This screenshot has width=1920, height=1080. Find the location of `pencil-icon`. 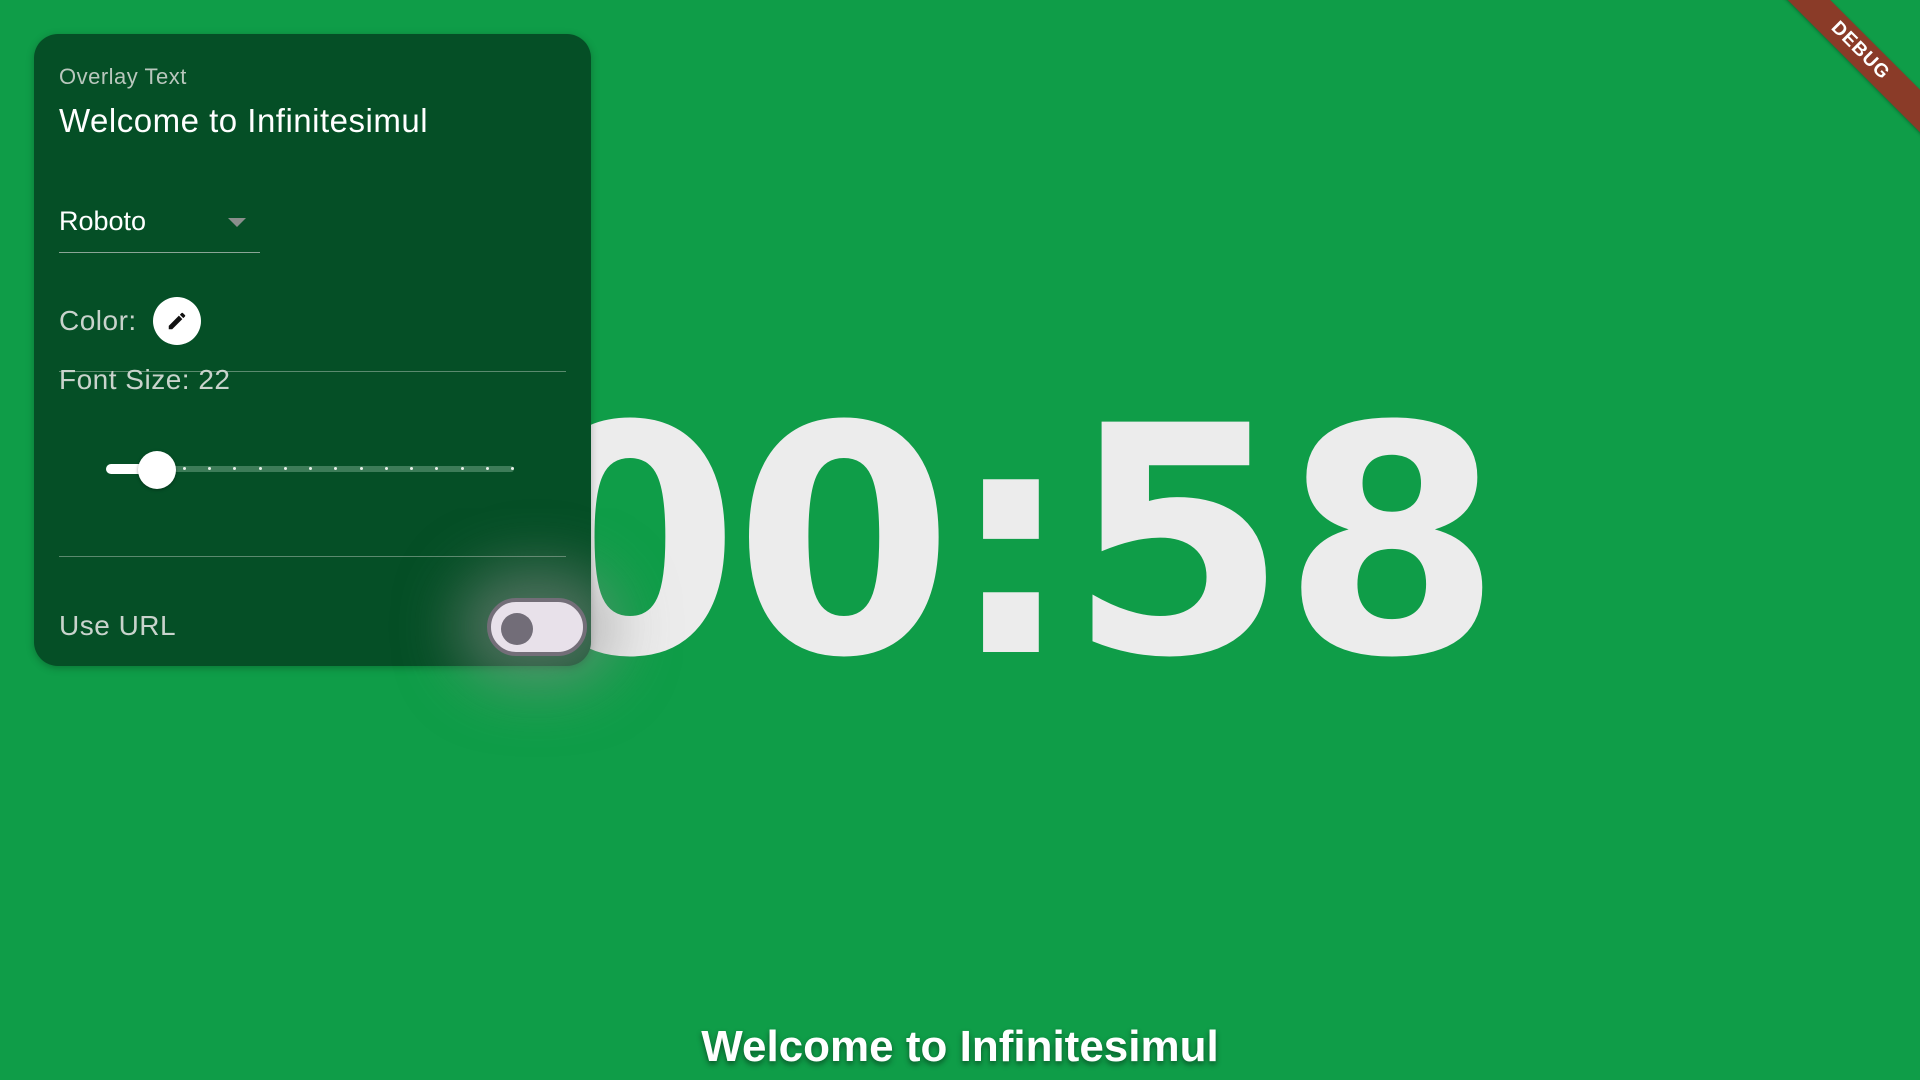

pencil-icon is located at coordinates (176, 321).